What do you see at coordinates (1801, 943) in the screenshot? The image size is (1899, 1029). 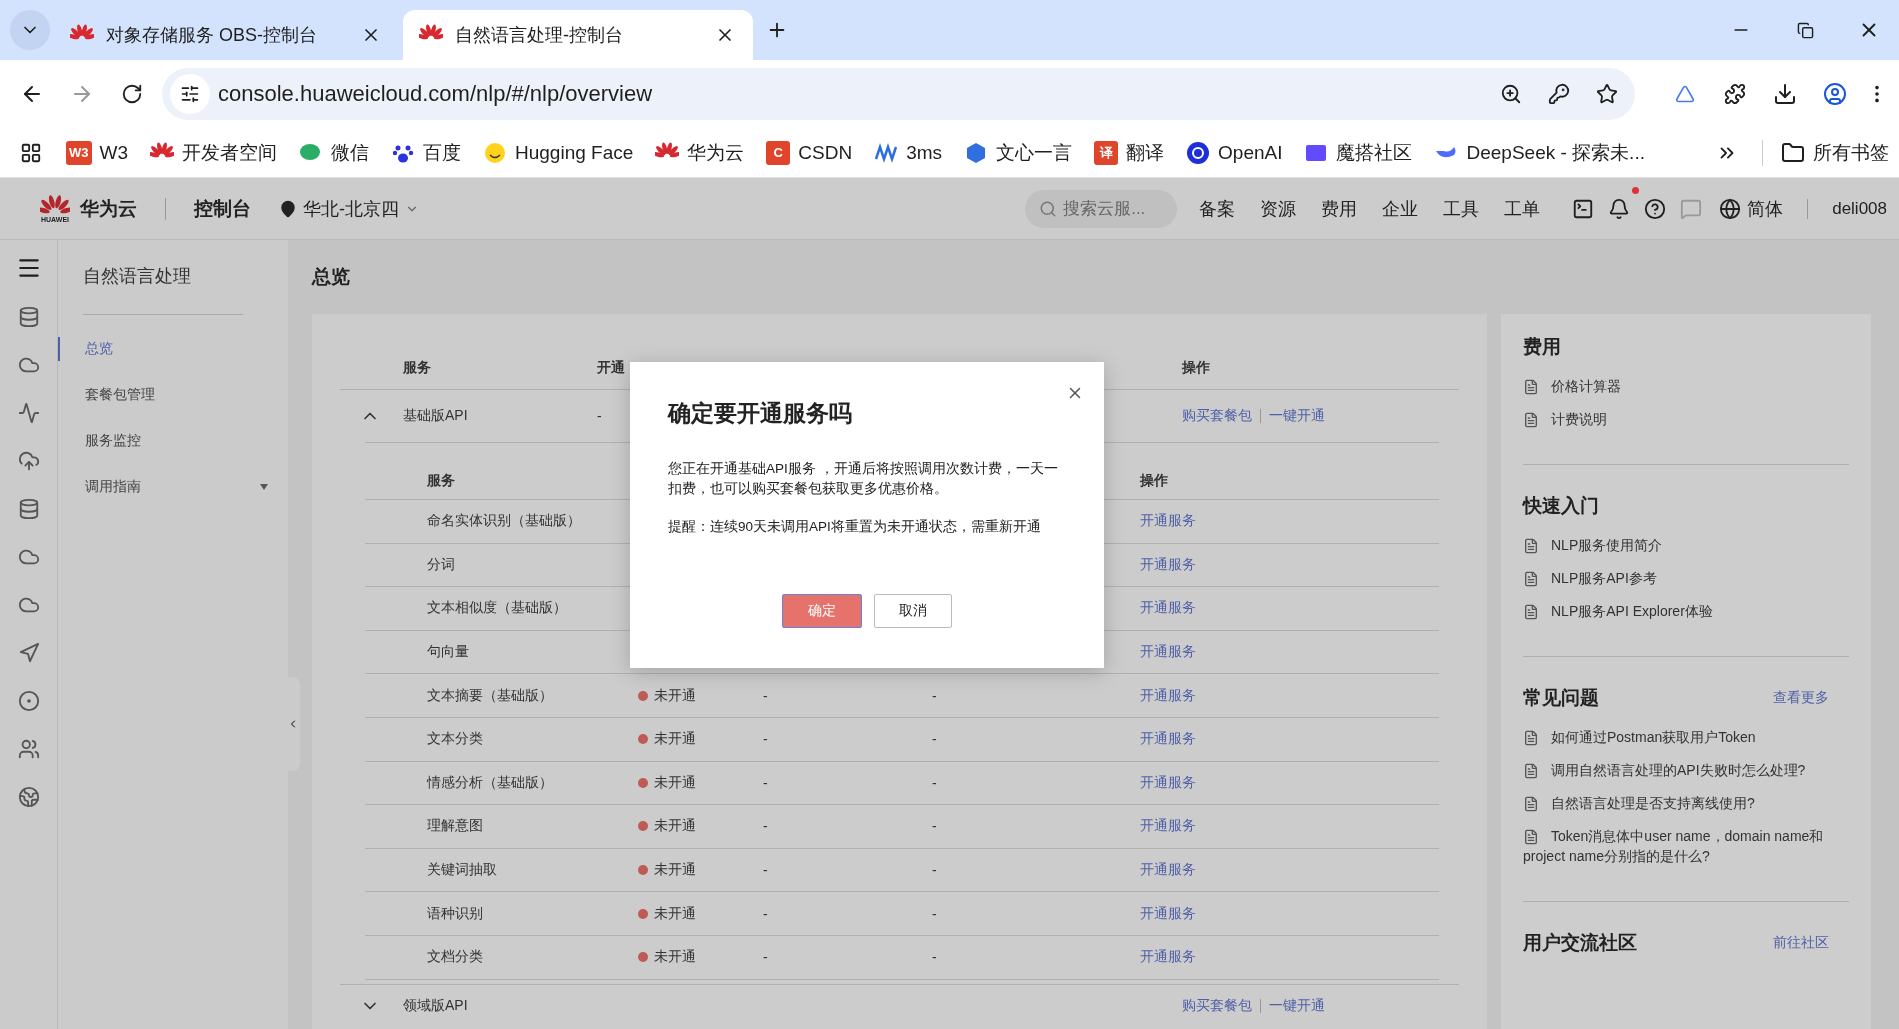 I see `section-link: 前往社区` at bounding box center [1801, 943].